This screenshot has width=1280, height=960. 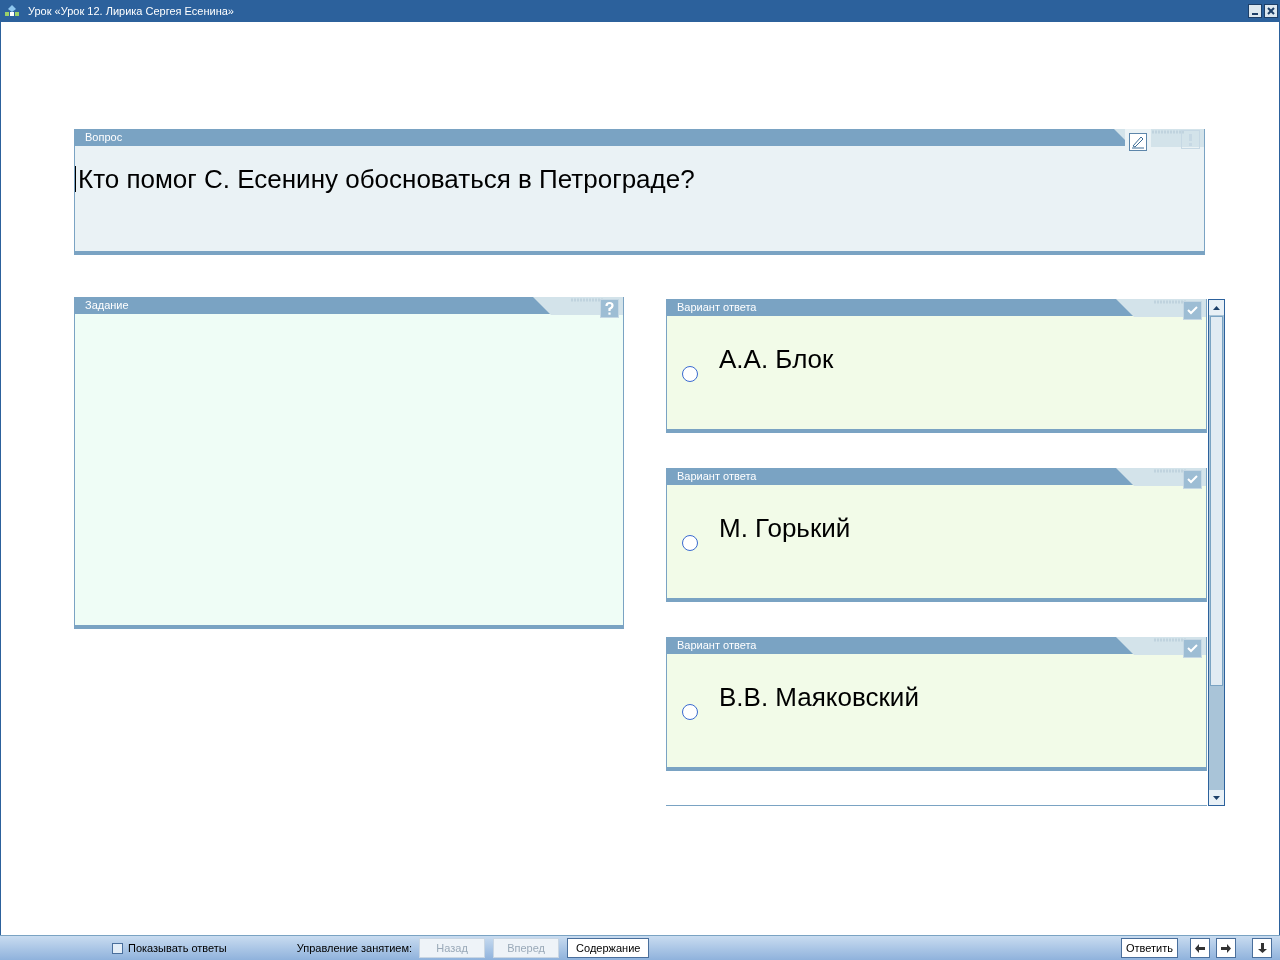 I want to click on close-icon, so click(x=1271, y=11).